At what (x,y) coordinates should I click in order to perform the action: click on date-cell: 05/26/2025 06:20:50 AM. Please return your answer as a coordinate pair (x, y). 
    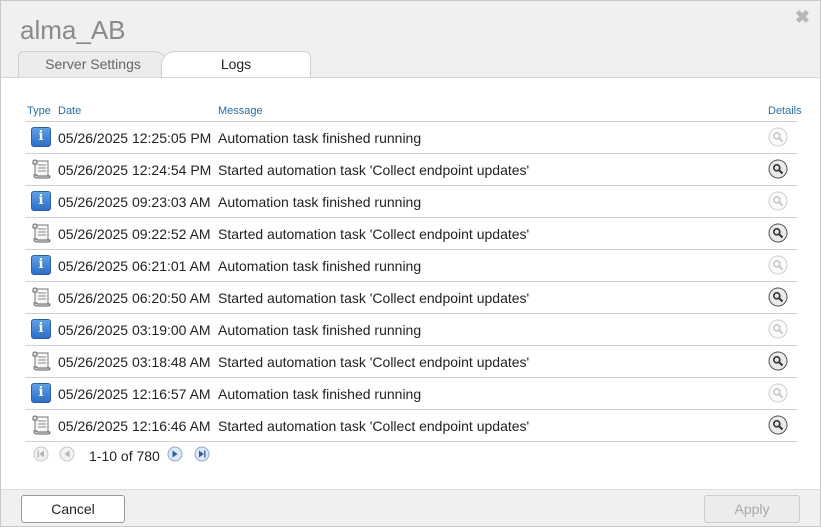
    Looking at the image, I should click on (134, 298).